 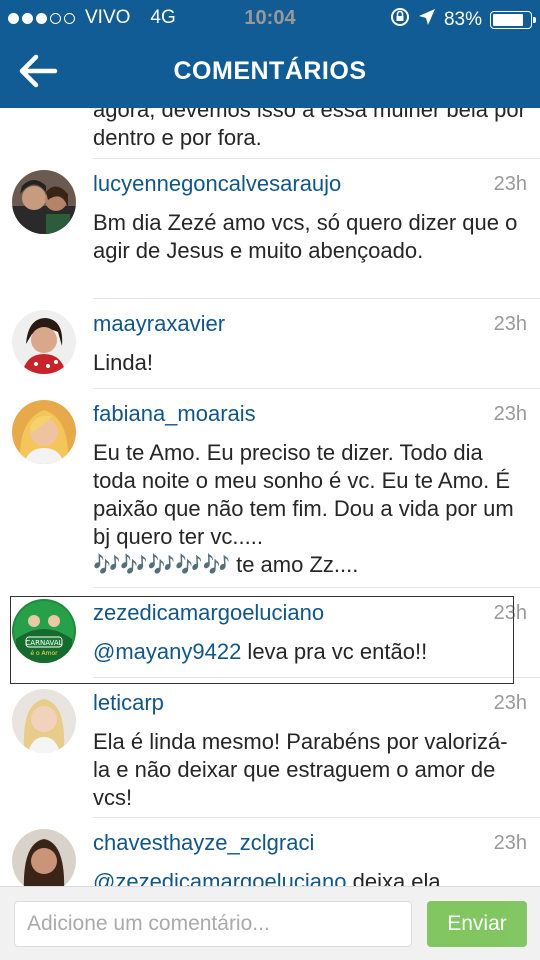 What do you see at coordinates (219, 877) in the screenshot?
I see `mention-link: @zezedicamargoeluciano` at bounding box center [219, 877].